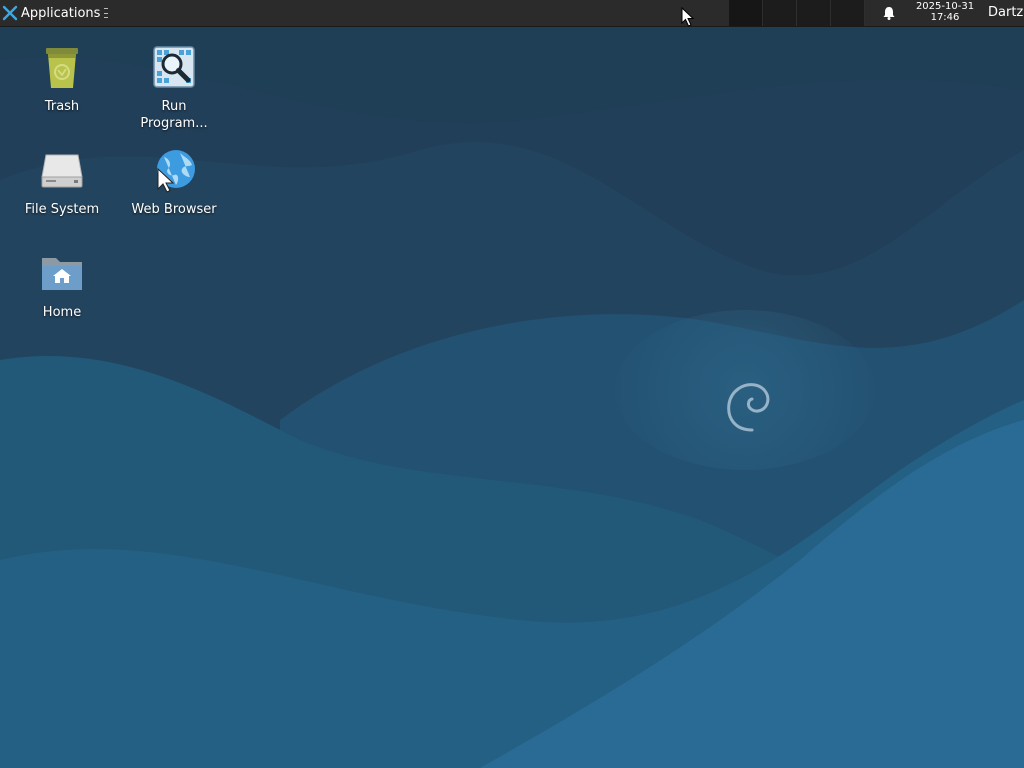  Describe the element at coordinates (945, 6) in the screenshot. I see `clock-date: 2025-10-31` at that location.